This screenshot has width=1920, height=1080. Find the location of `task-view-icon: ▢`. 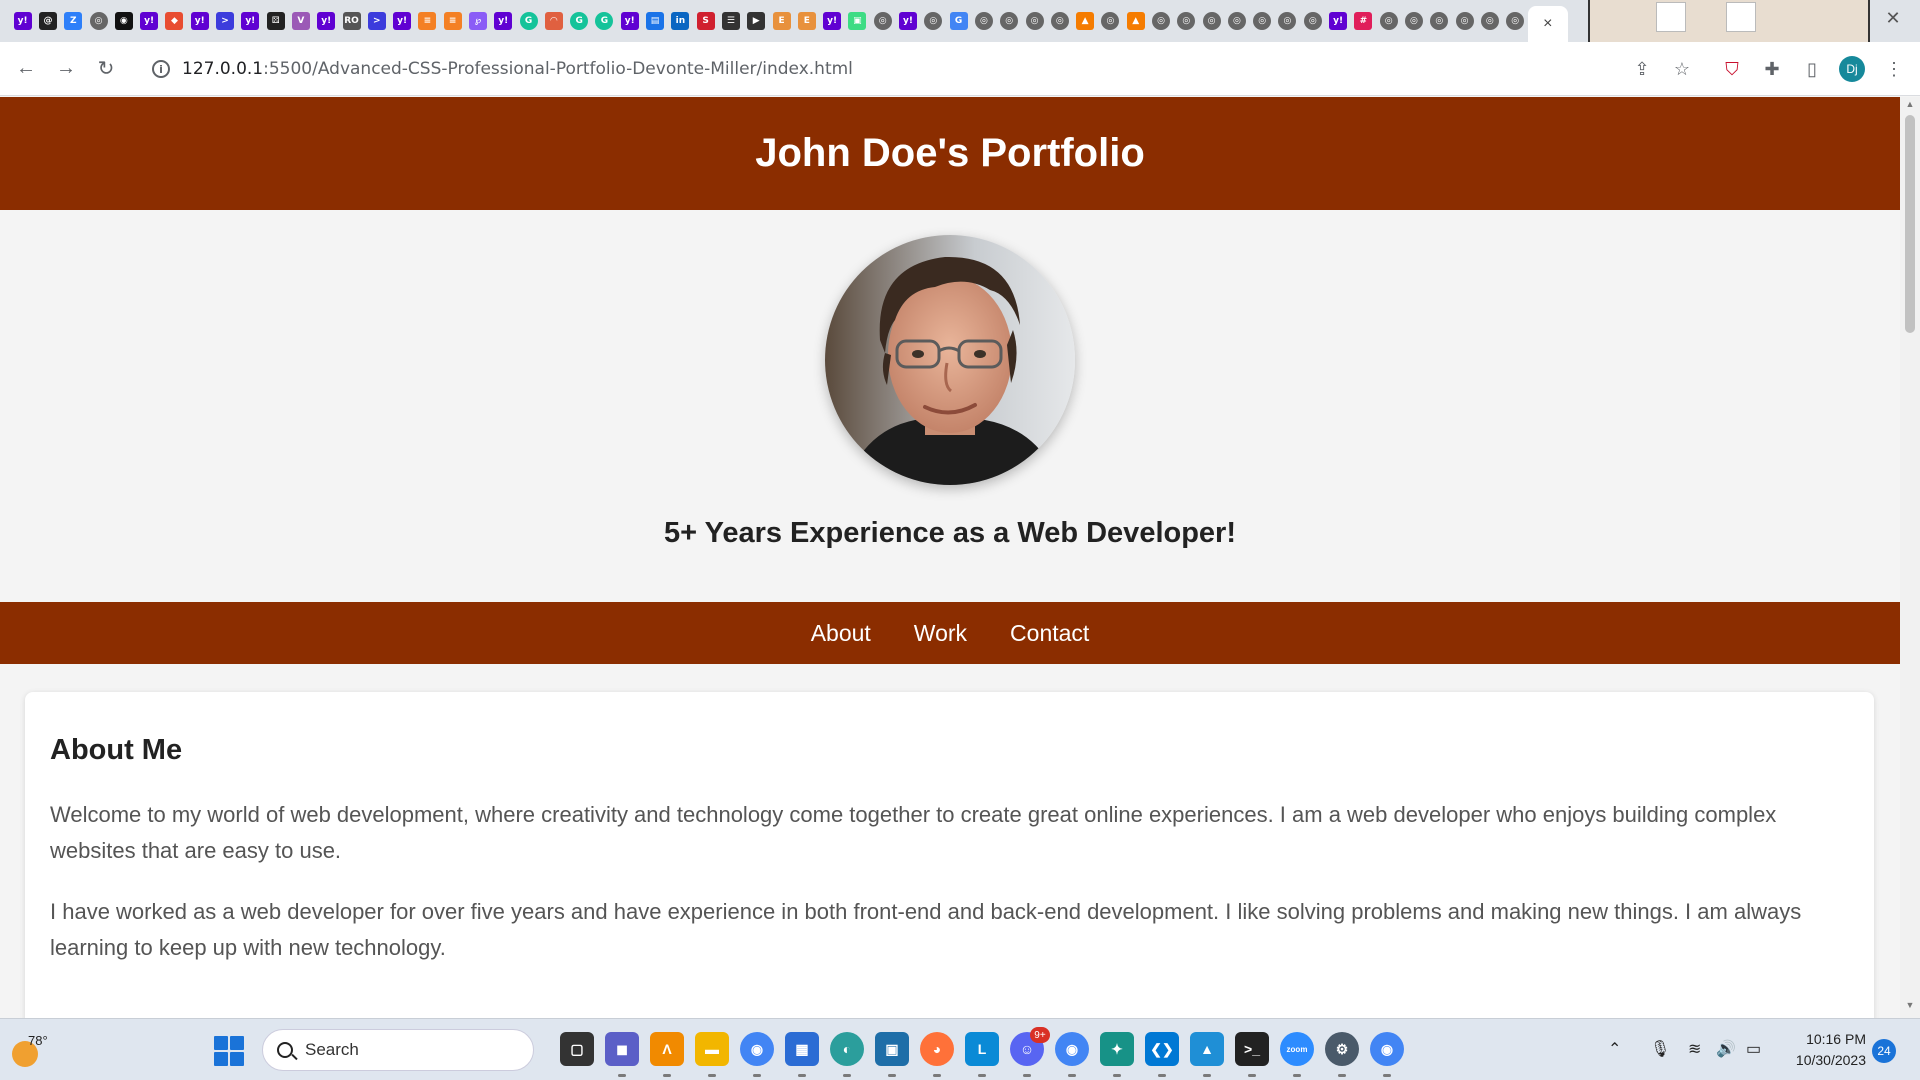

task-view-icon: ▢ is located at coordinates (577, 1049).